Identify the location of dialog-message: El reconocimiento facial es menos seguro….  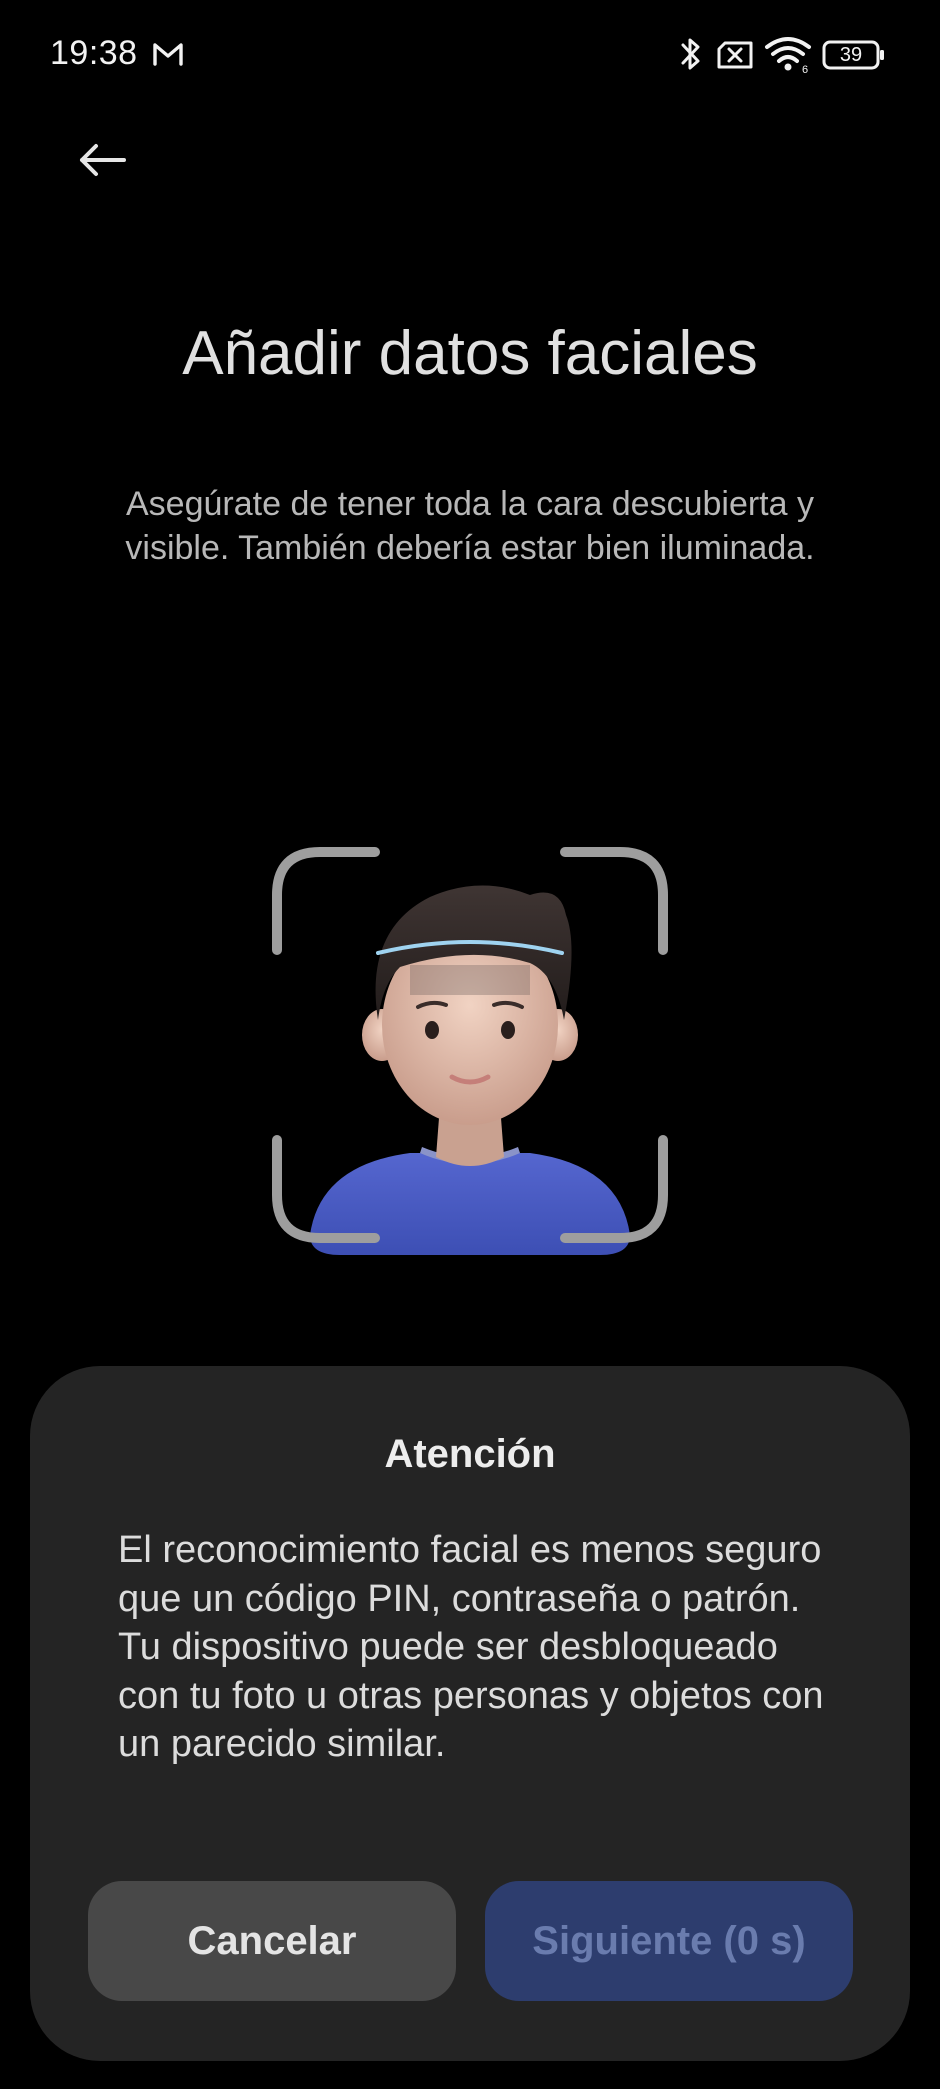
(471, 1647).